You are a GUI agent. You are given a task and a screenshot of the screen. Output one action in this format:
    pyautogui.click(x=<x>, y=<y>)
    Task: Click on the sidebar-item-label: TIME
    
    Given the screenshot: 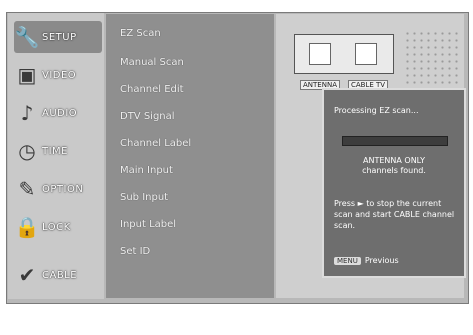 What is the action you would take?
    pyautogui.click(x=55, y=151)
    